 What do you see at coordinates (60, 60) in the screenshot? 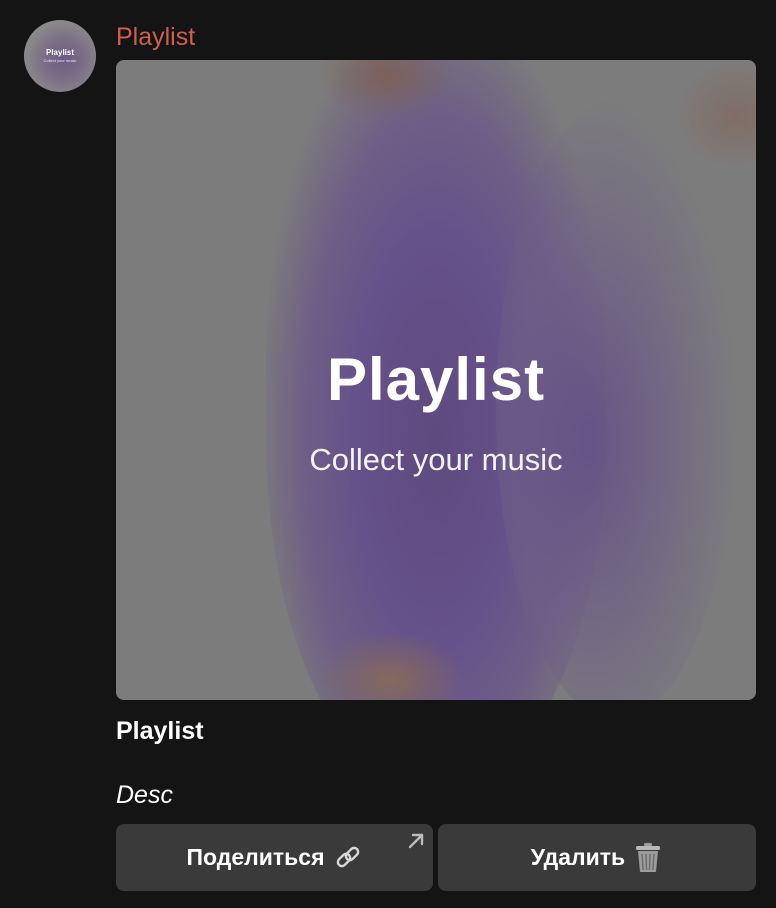
I see `avatar-subtitle: Collect your music` at bounding box center [60, 60].